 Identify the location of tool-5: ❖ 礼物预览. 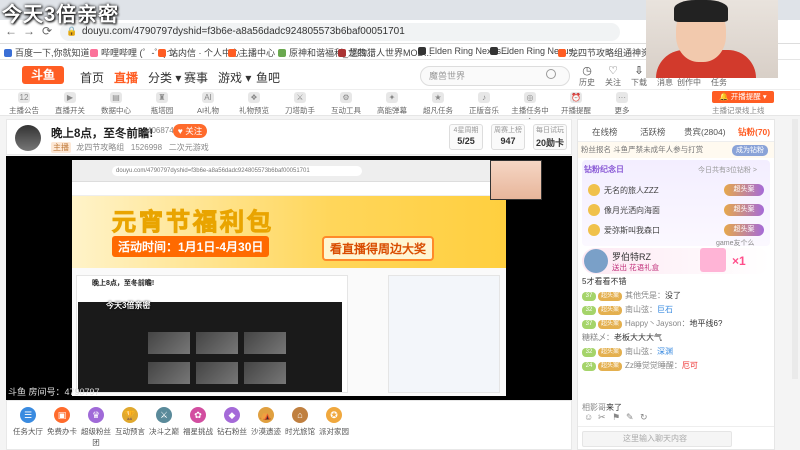
(254, 104).